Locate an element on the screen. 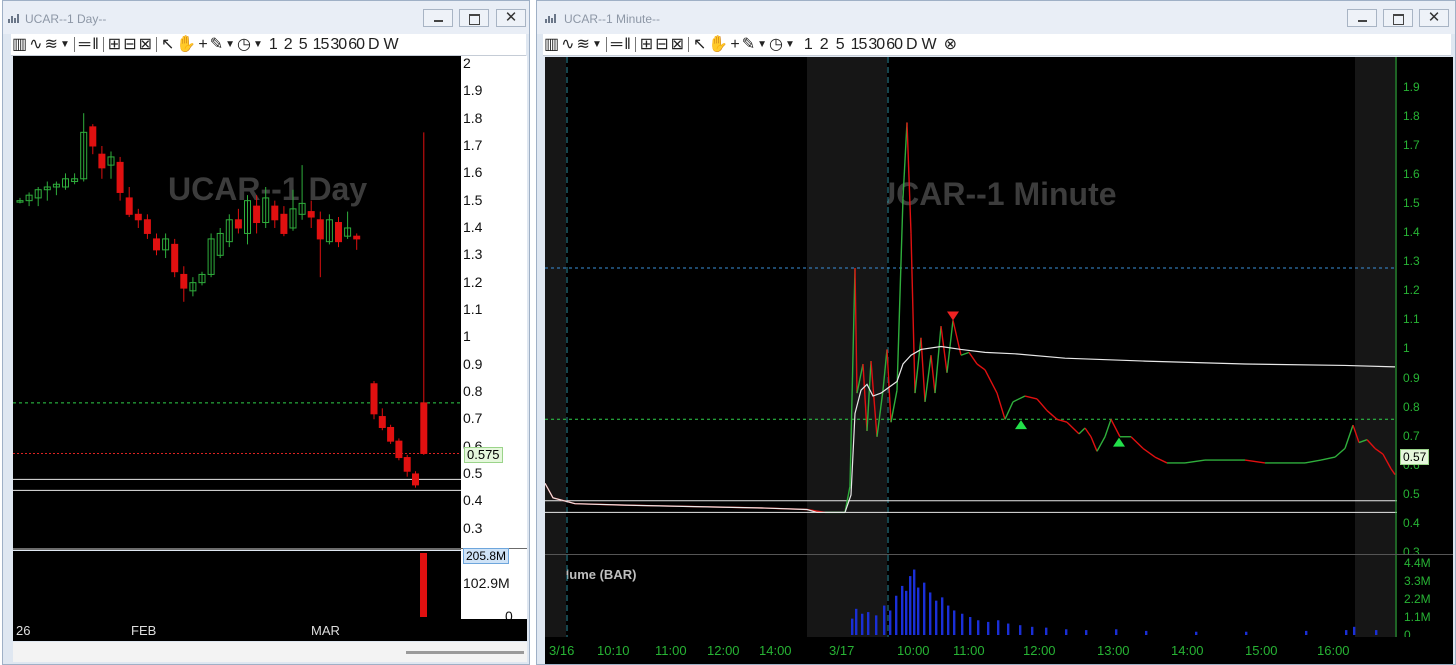 The height and width of the screenshot is (665, 1456). close-icon: ✕ is located at coordinates (511, 17).